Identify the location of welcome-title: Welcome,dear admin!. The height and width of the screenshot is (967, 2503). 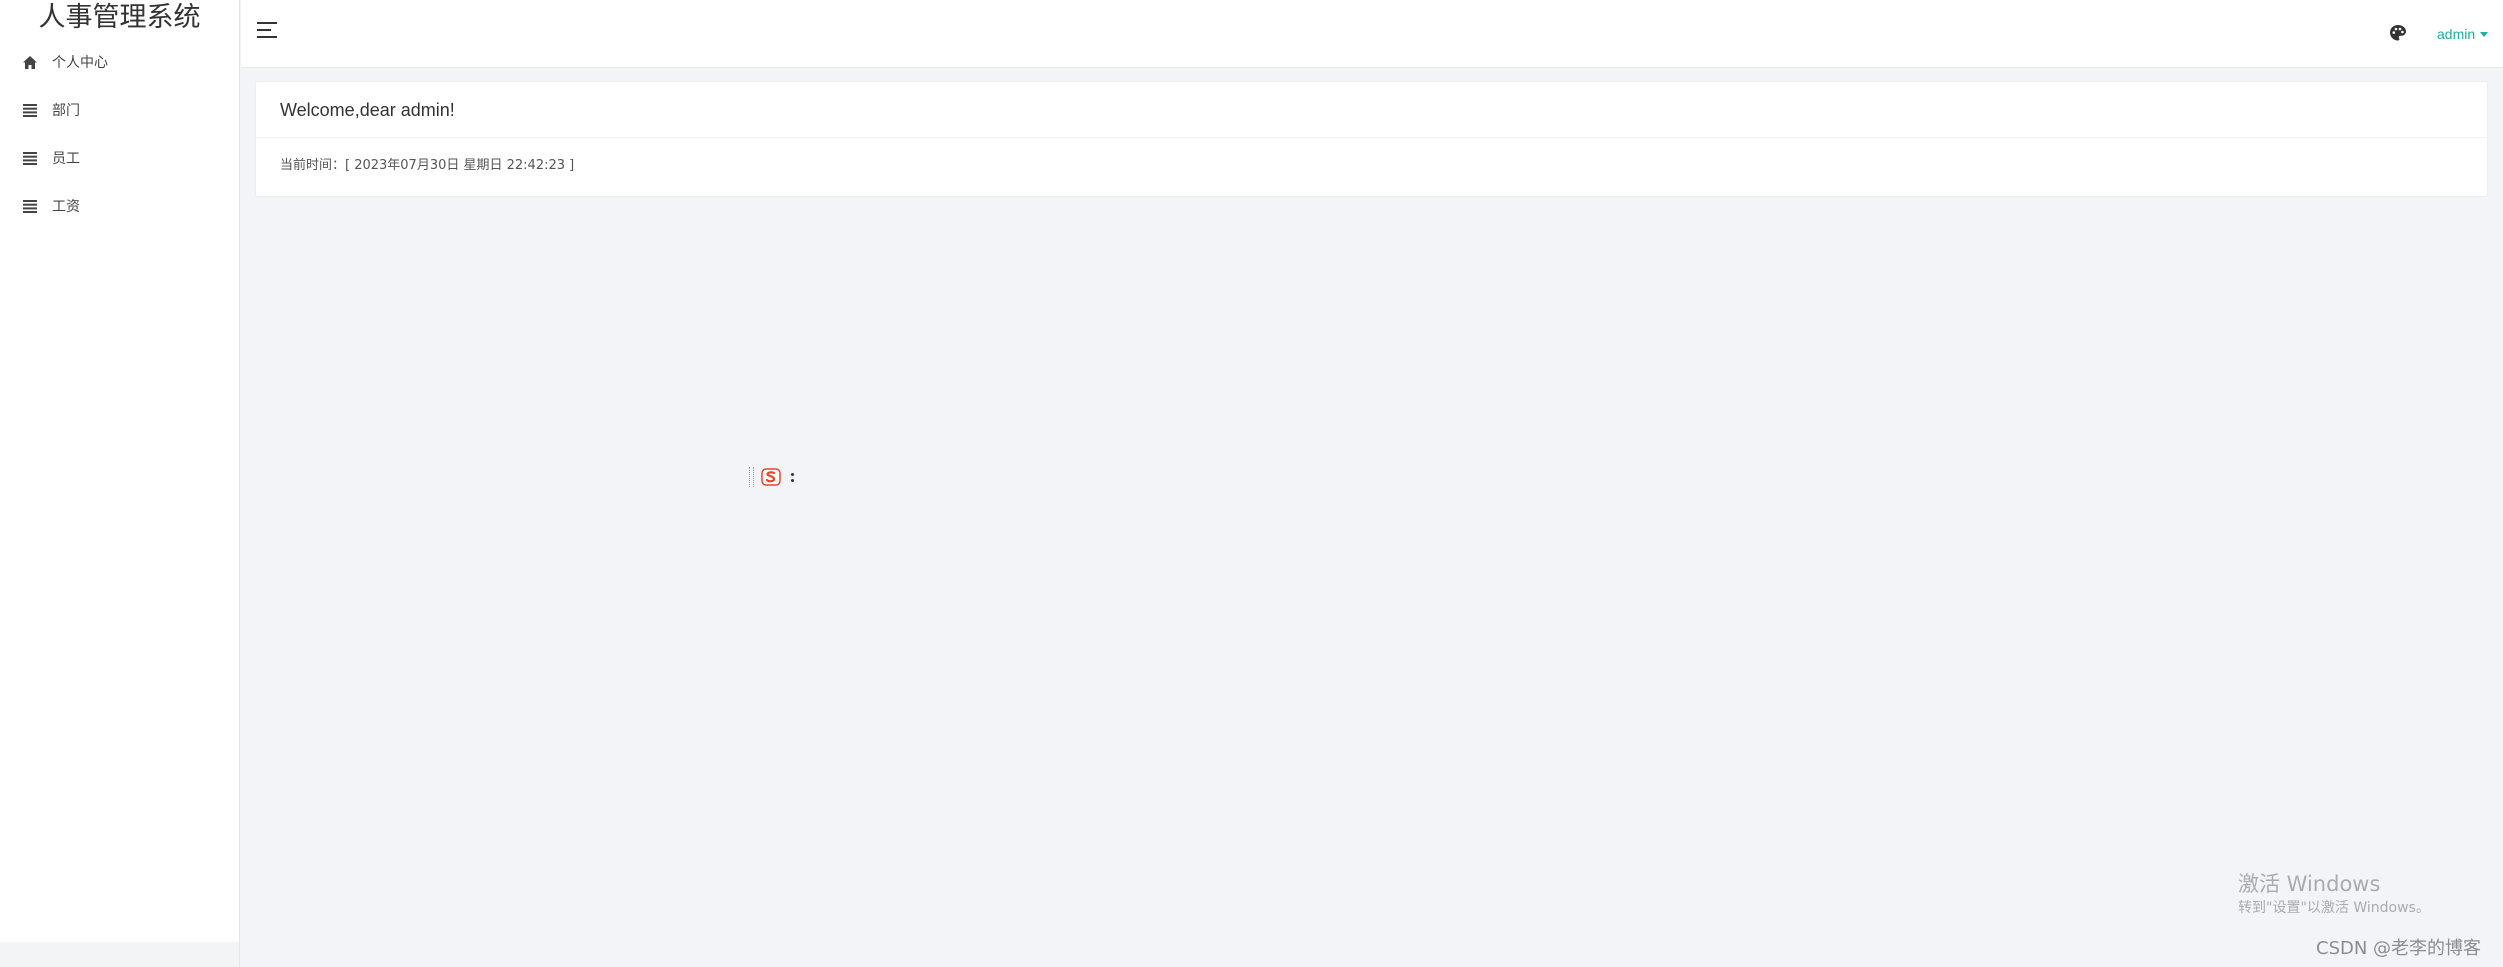
(1371, 110).